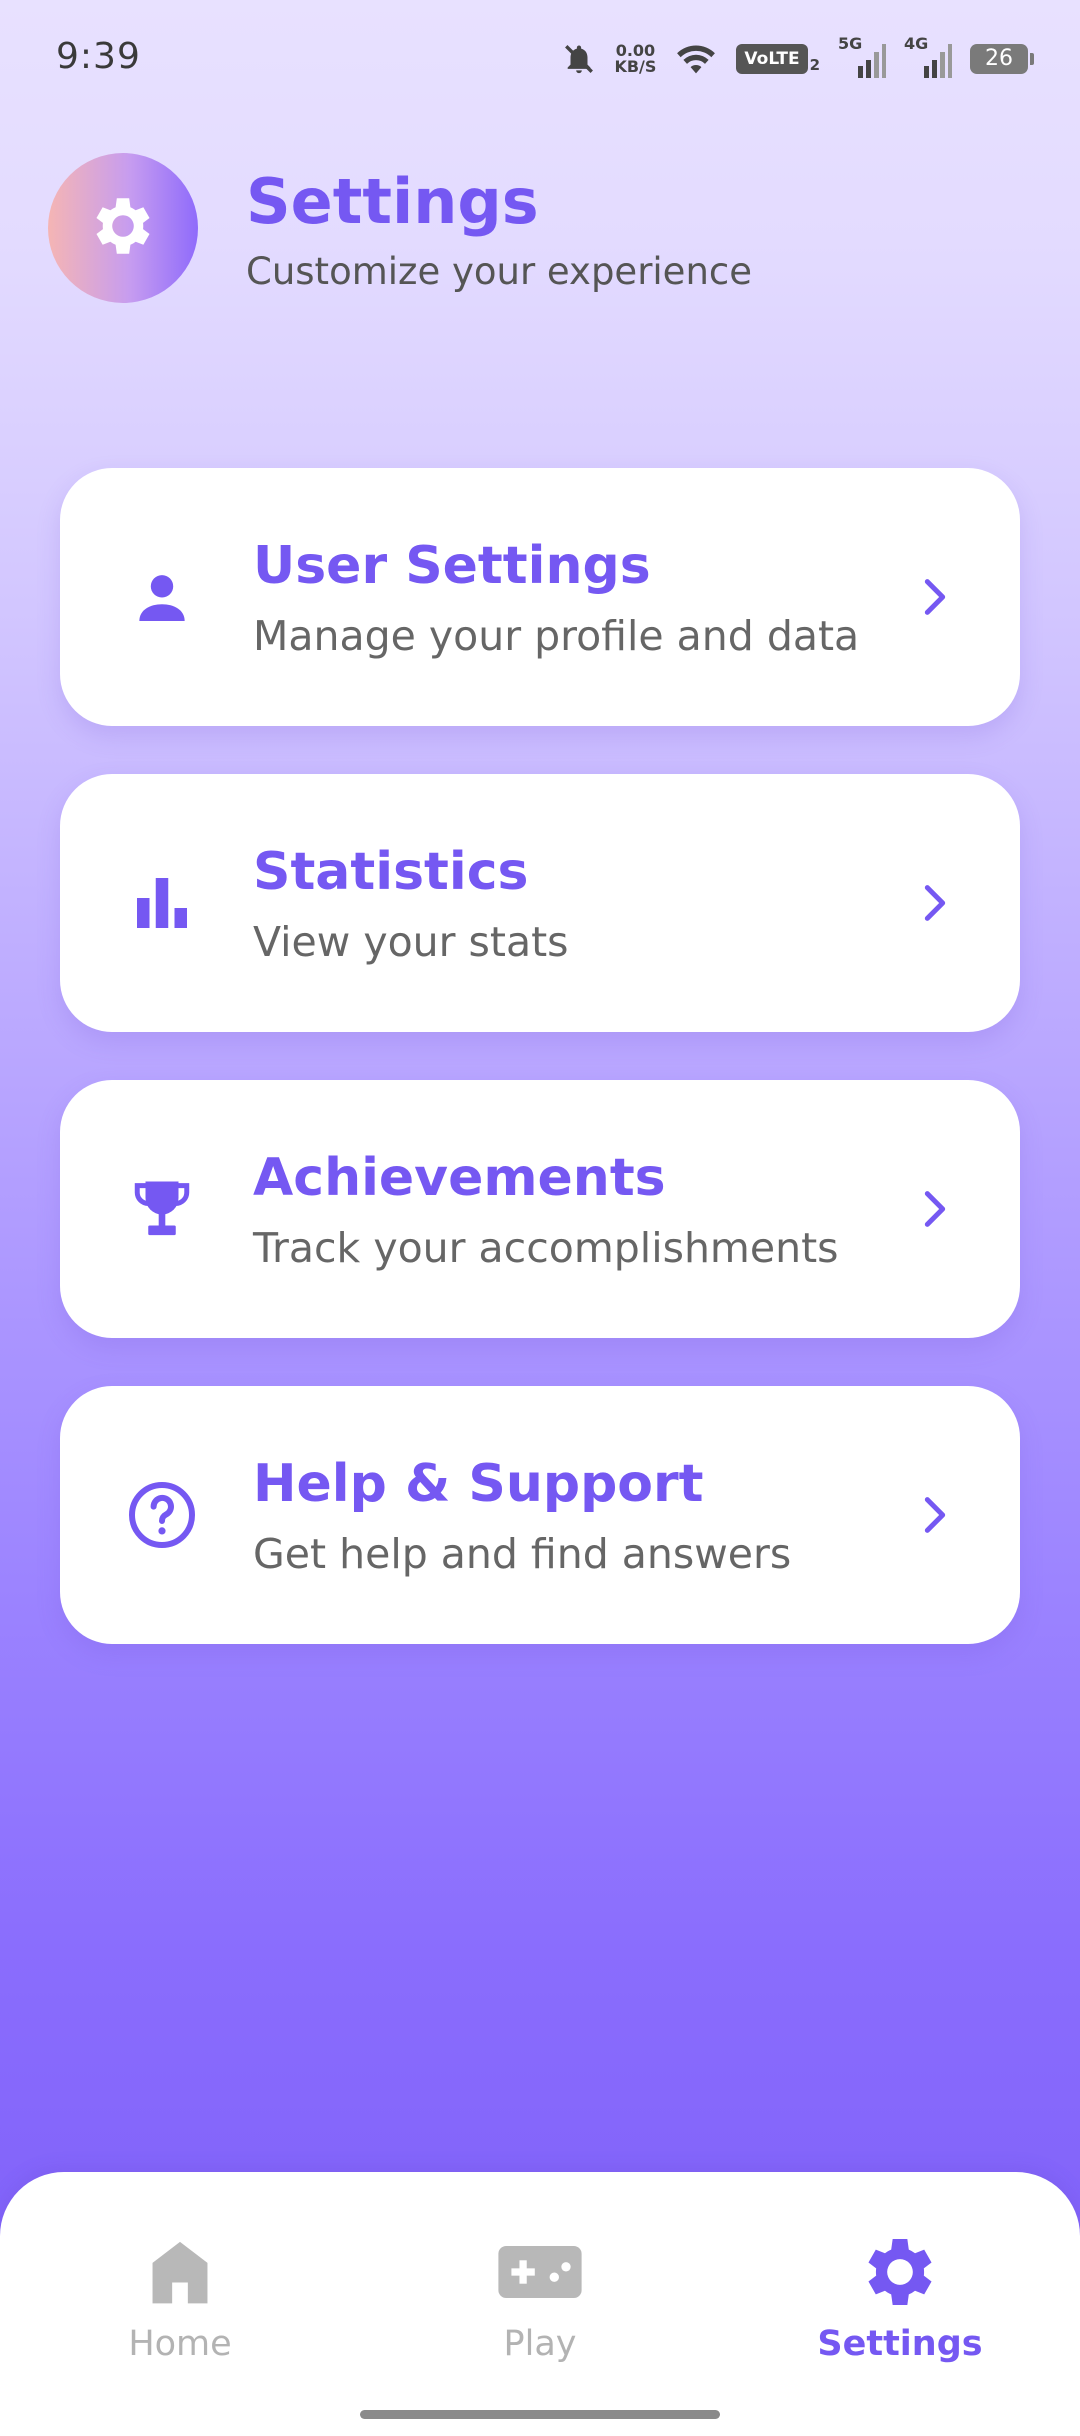  I want to click on volte-indicator: VoLTE 2, so click(778, 59).